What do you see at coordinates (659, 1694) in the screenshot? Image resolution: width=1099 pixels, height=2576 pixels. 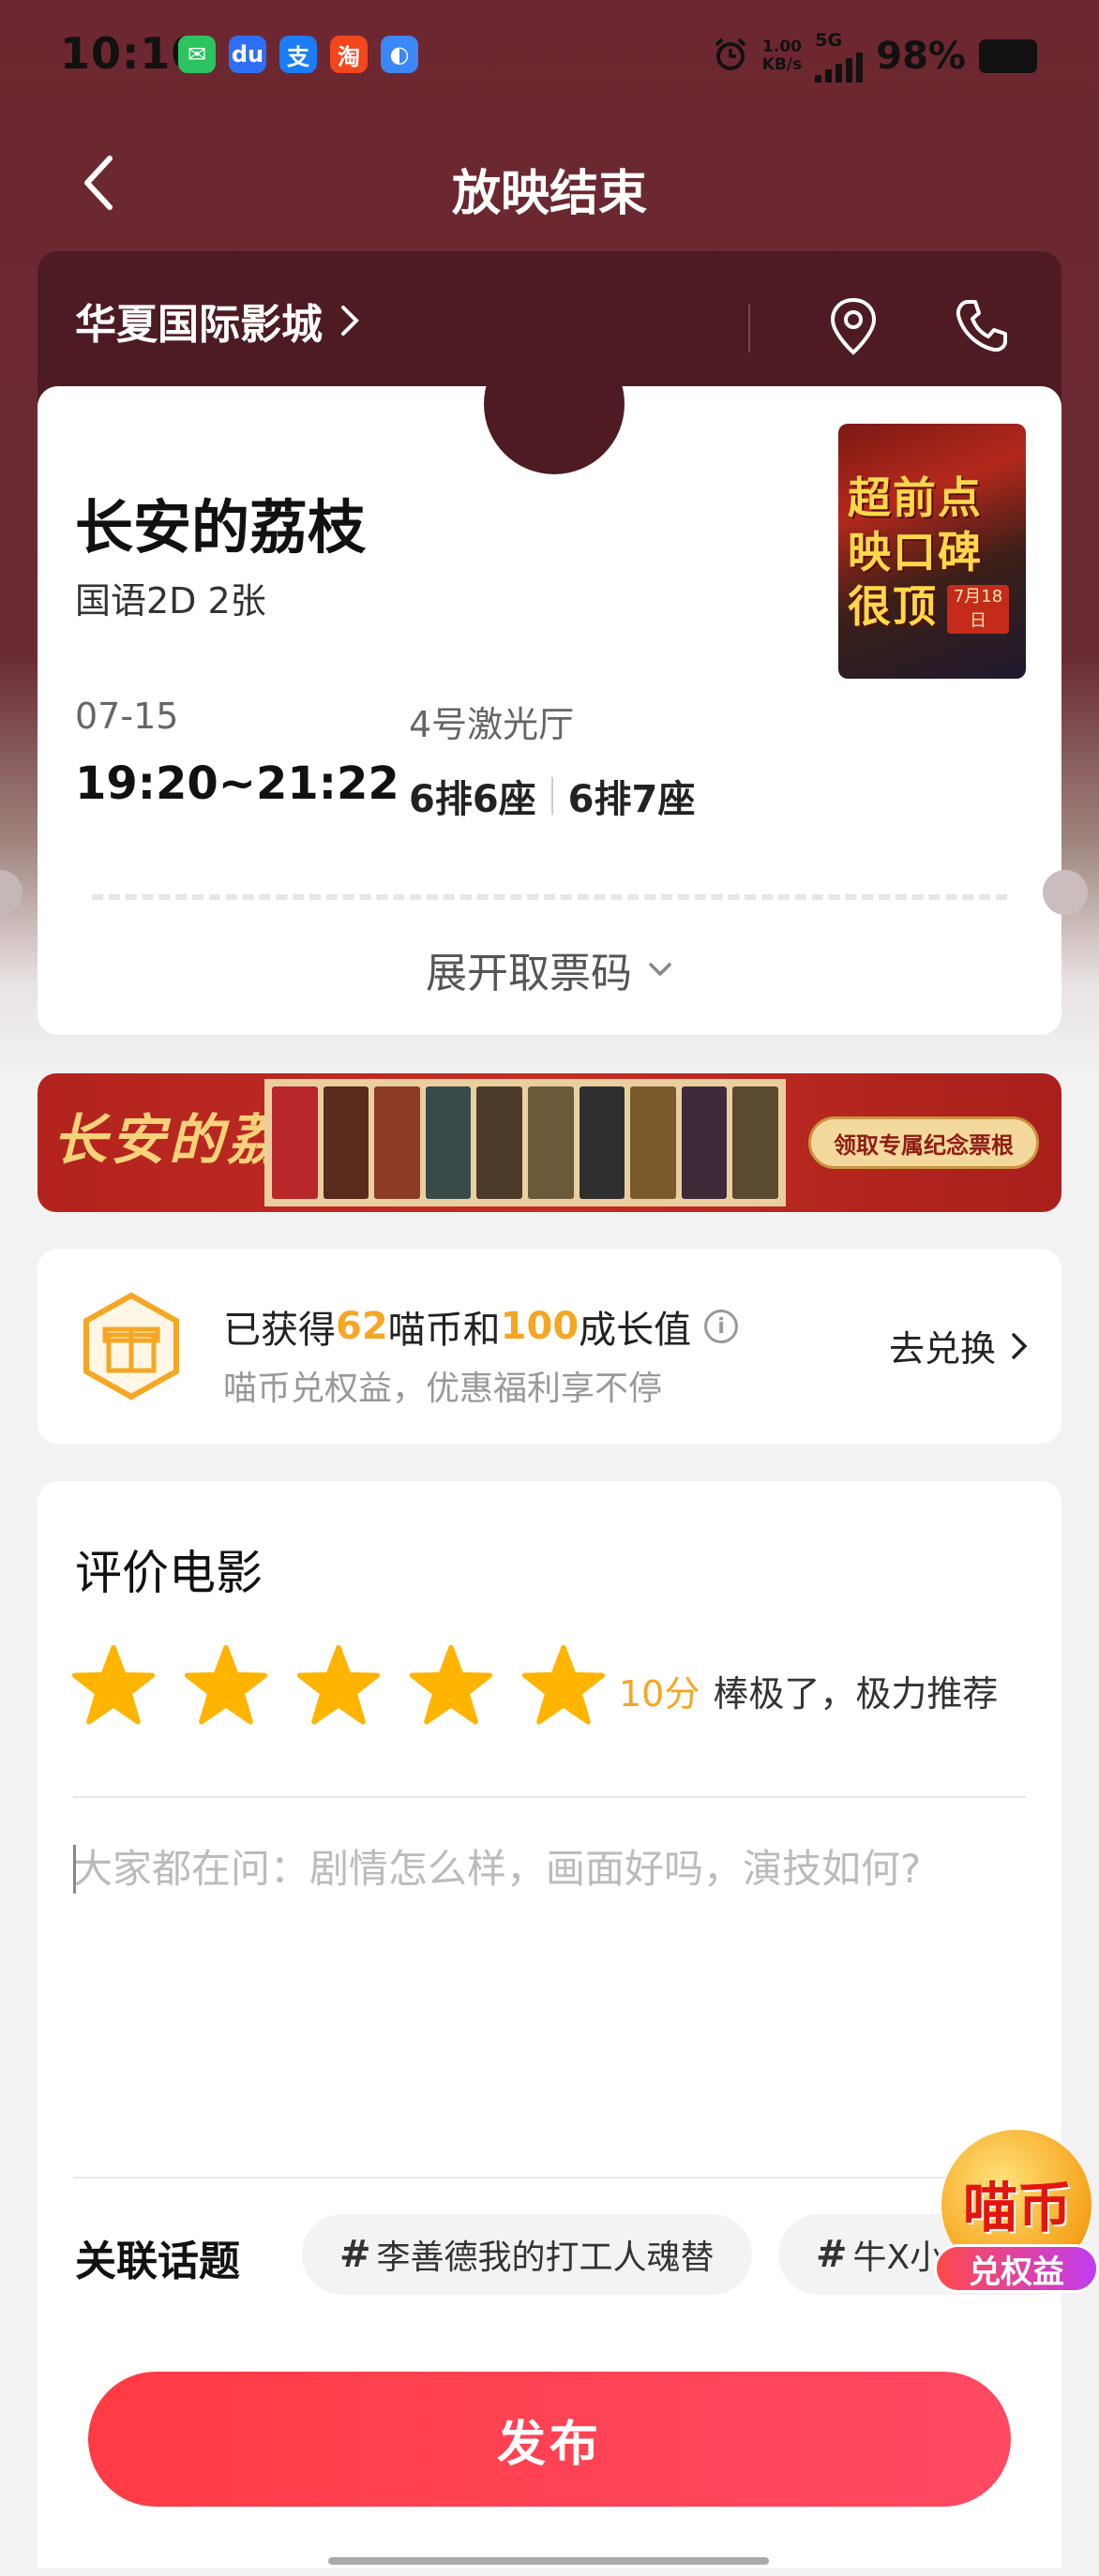 I see `score-value: 10分` at bounding box center [659, 1694].